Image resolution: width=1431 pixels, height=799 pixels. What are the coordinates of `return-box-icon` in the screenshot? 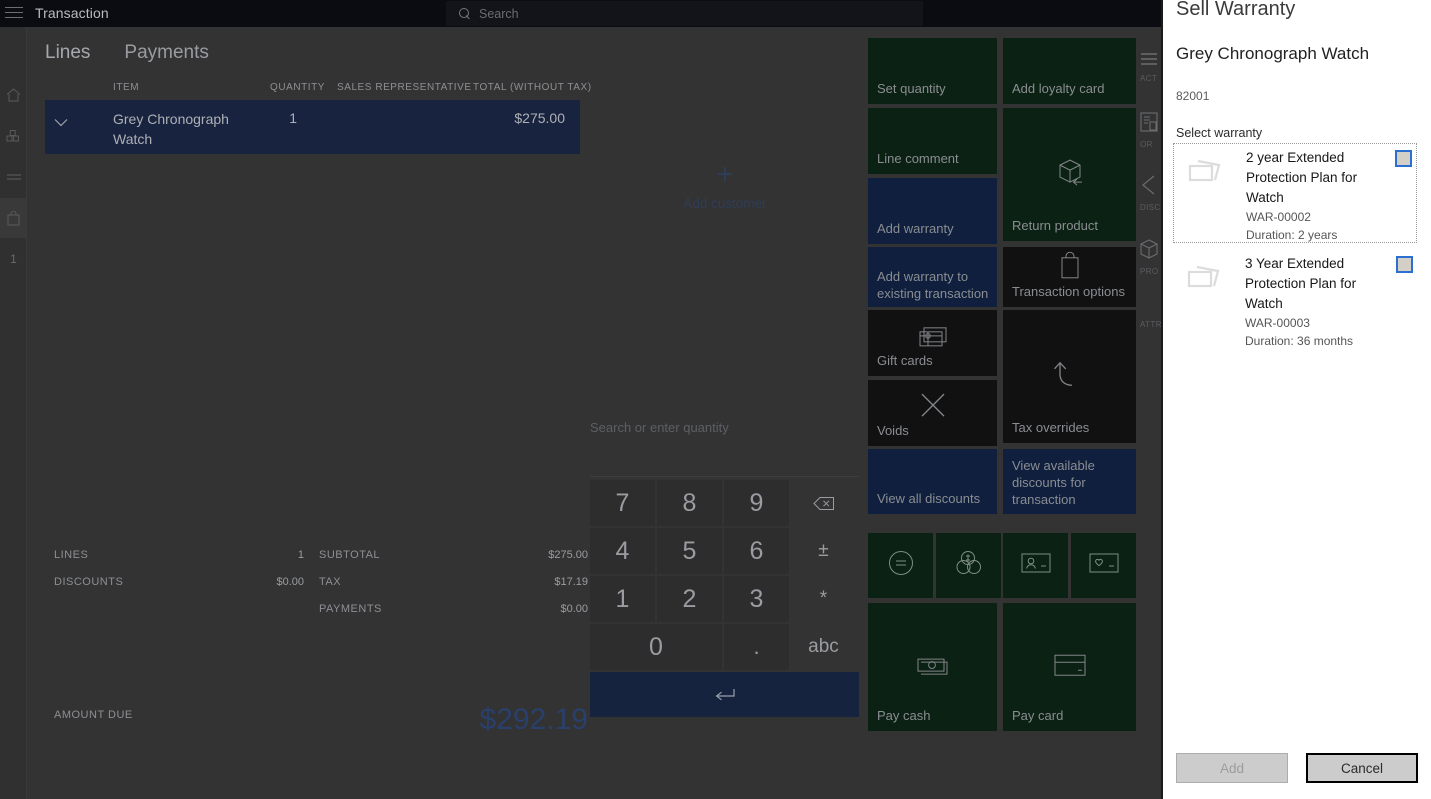 It's located at (1069, 172).